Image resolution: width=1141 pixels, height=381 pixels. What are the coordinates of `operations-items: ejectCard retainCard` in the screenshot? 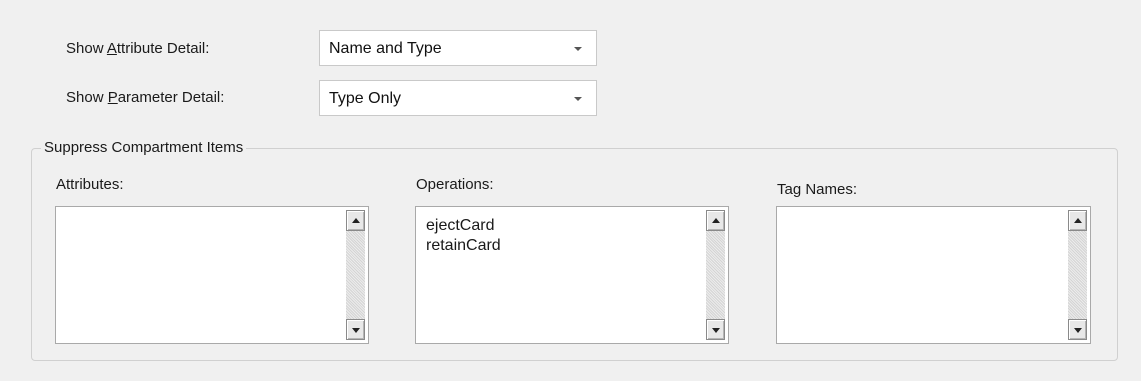 It's located at (463, 236).